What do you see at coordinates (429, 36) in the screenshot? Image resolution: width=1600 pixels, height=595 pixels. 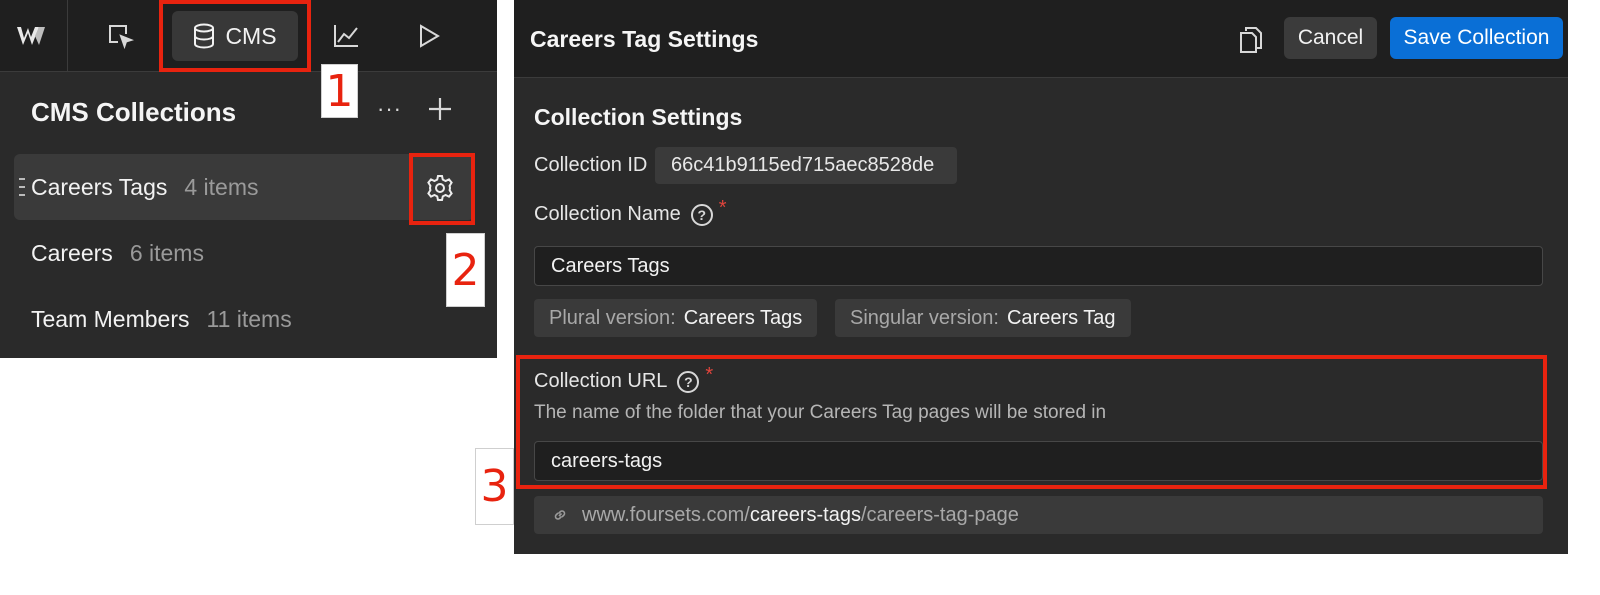 I see `play-icon` at bounding box center [429, 36].